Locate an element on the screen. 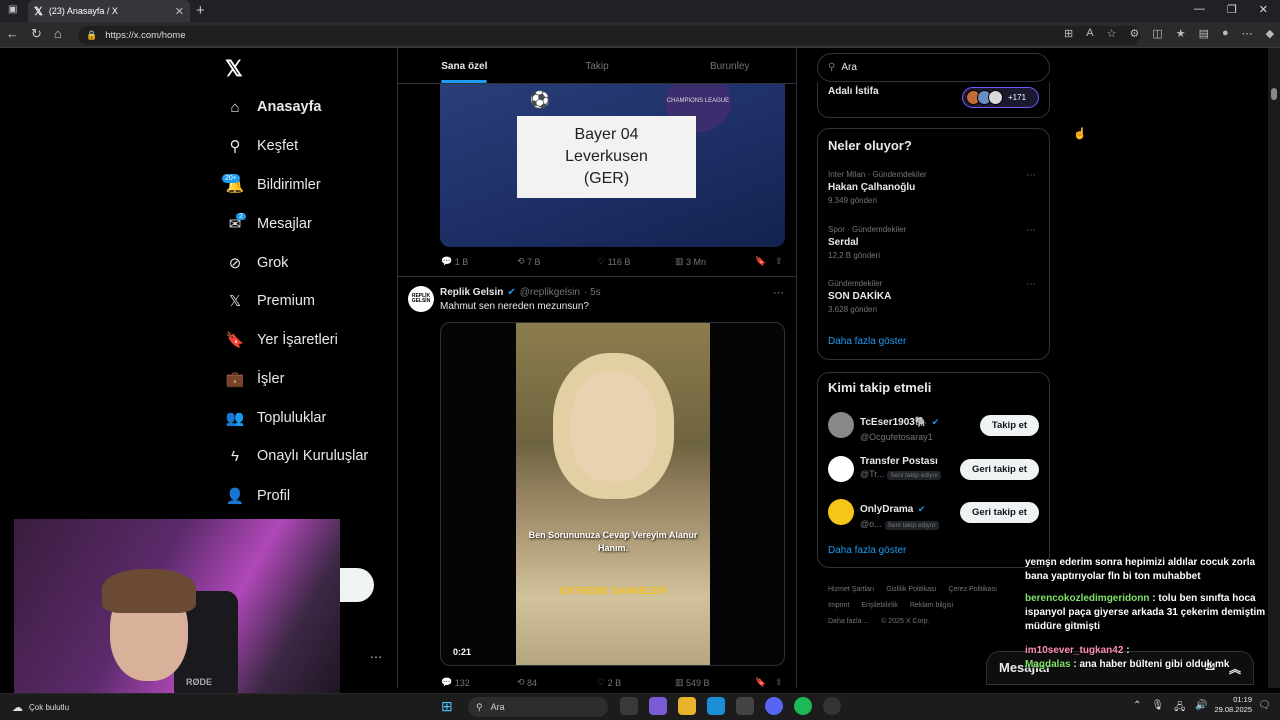  account-more-icon: ⋯ is located at coordinates (376, 657).